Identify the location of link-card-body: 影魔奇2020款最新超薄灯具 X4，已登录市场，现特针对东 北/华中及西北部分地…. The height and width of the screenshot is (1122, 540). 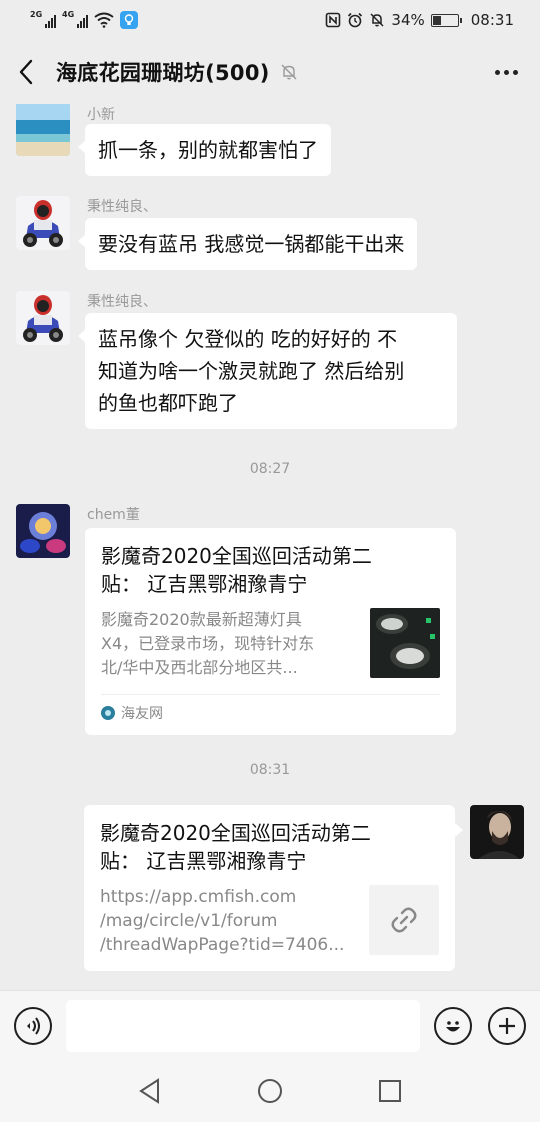
(270, 644).